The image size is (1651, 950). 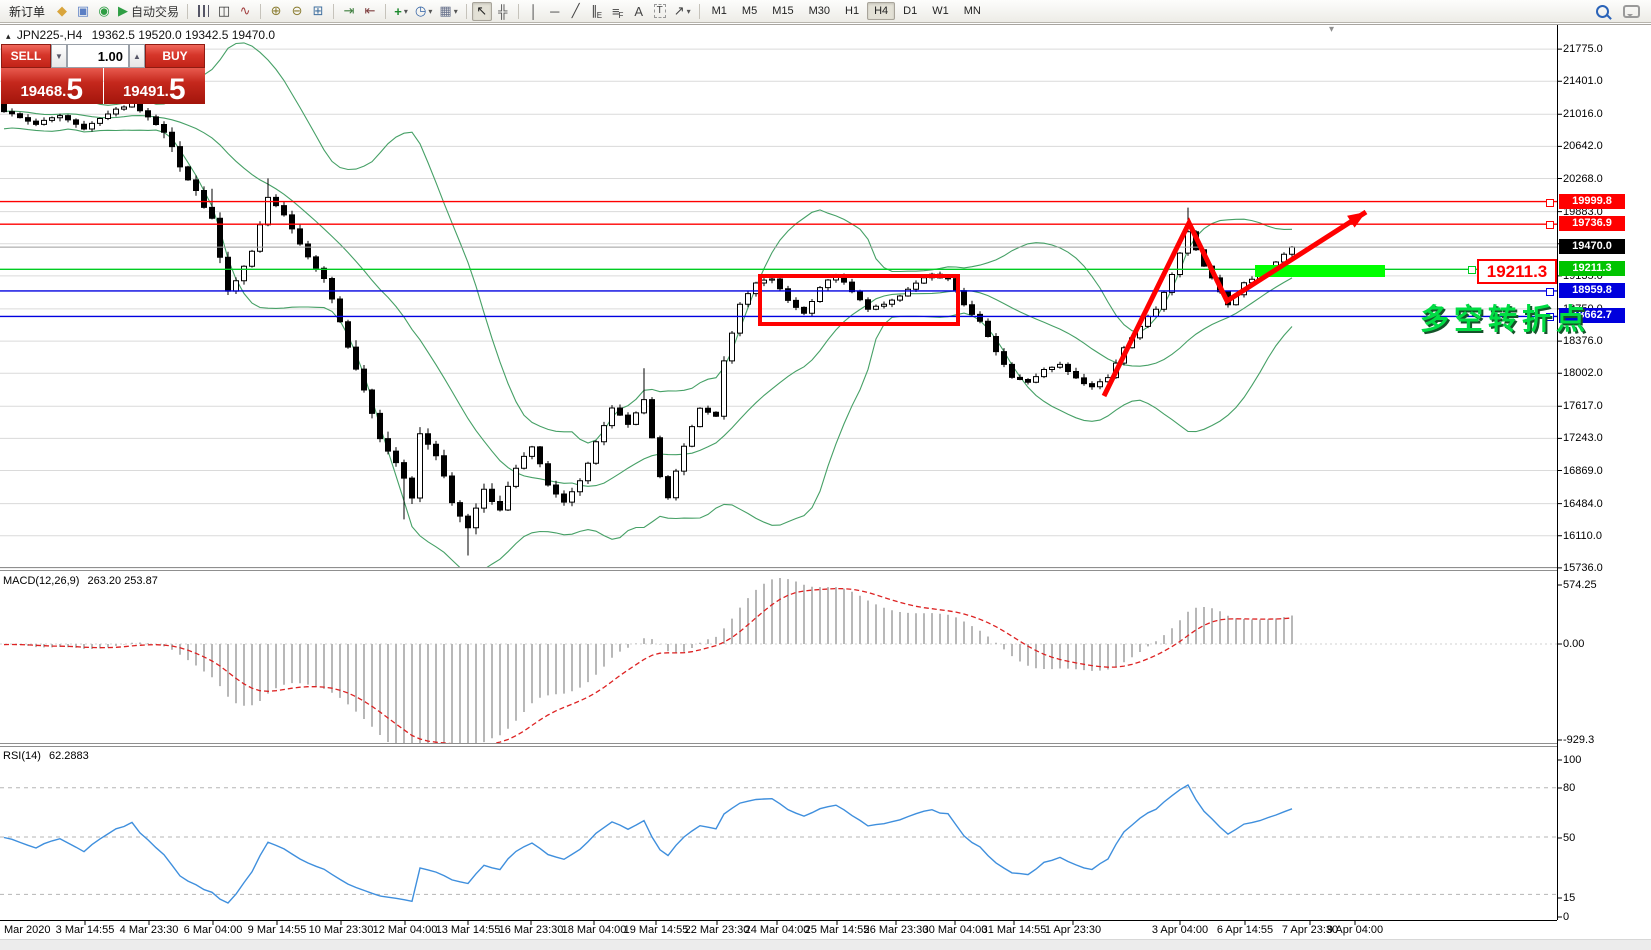 What do you see at coordinates (940, 11) in the screenshot?
I see `timeframe-button-w1: W1` at bounding box center [940, 11].